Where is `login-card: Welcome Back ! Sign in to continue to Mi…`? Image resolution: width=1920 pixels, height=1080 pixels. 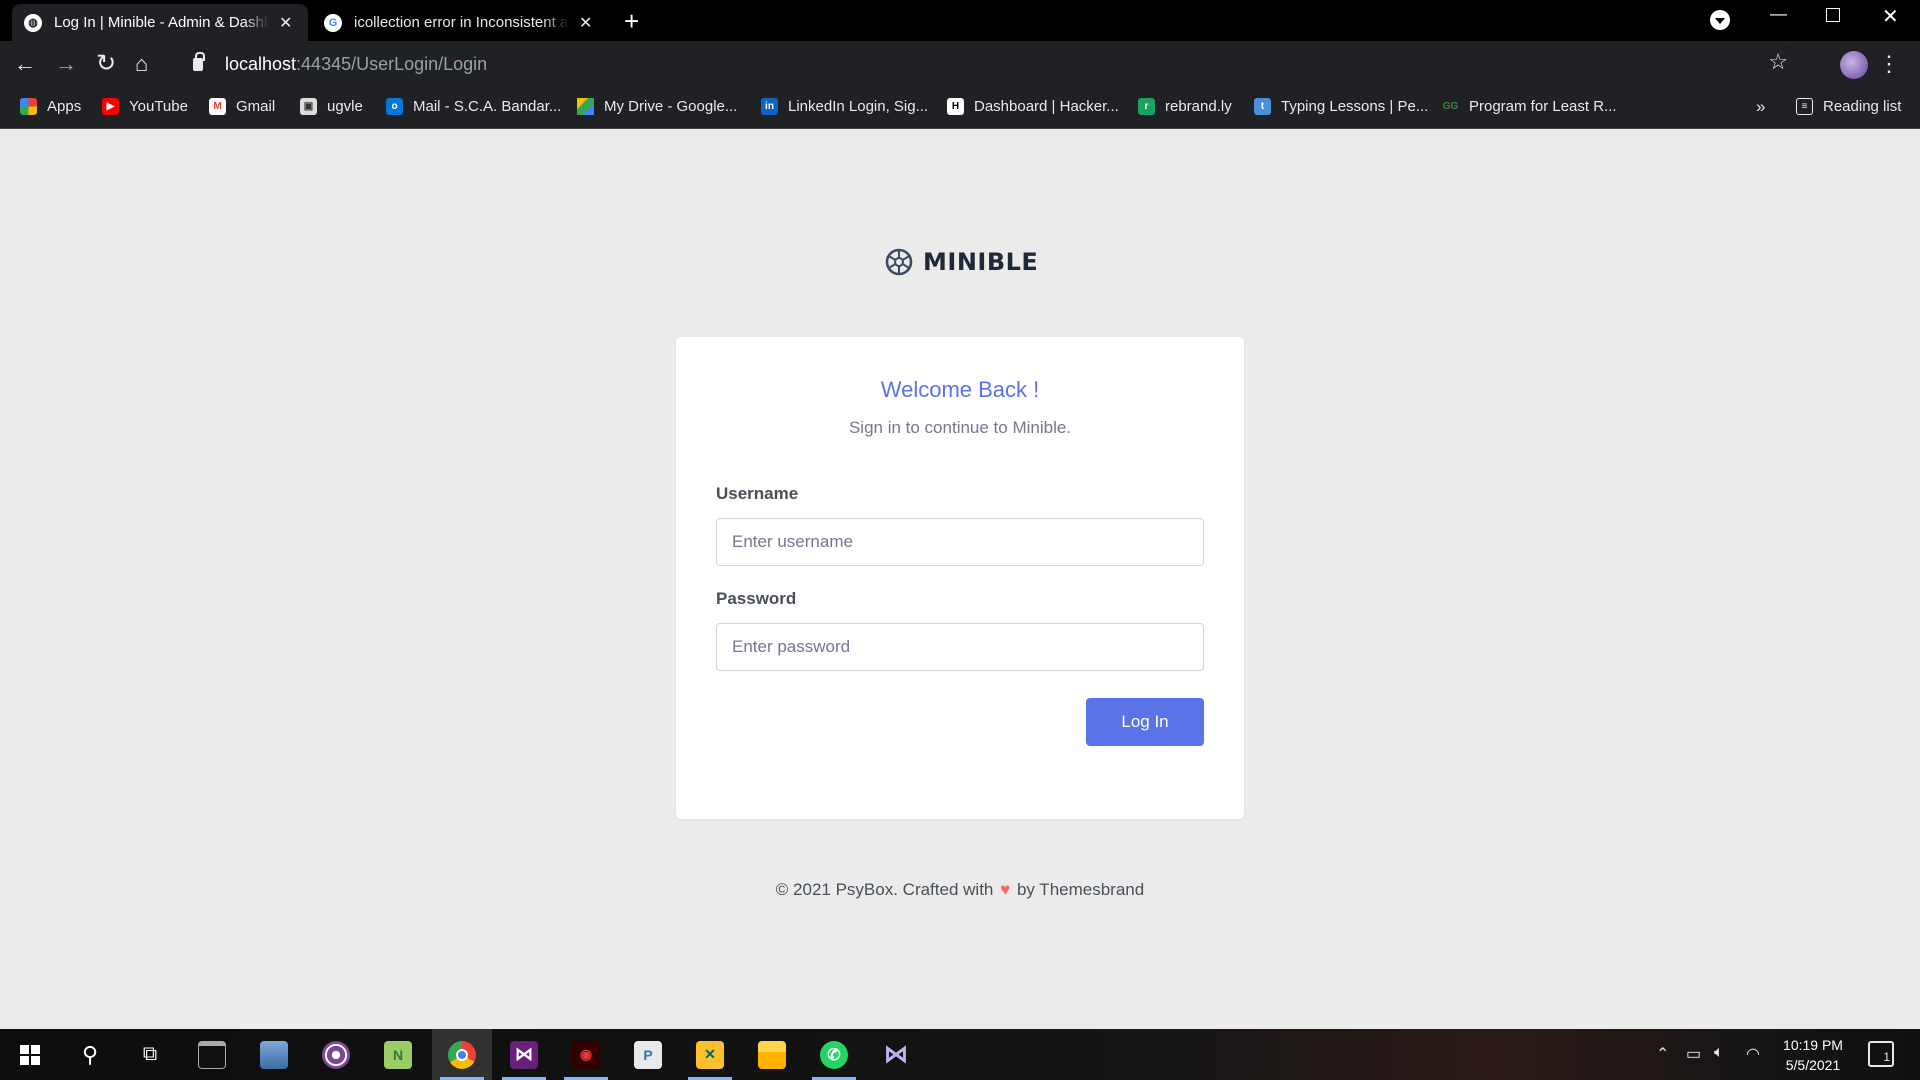 login-card: Welcome Back ! Sign in to continue to Mi… is located at coordinates (960, 578).